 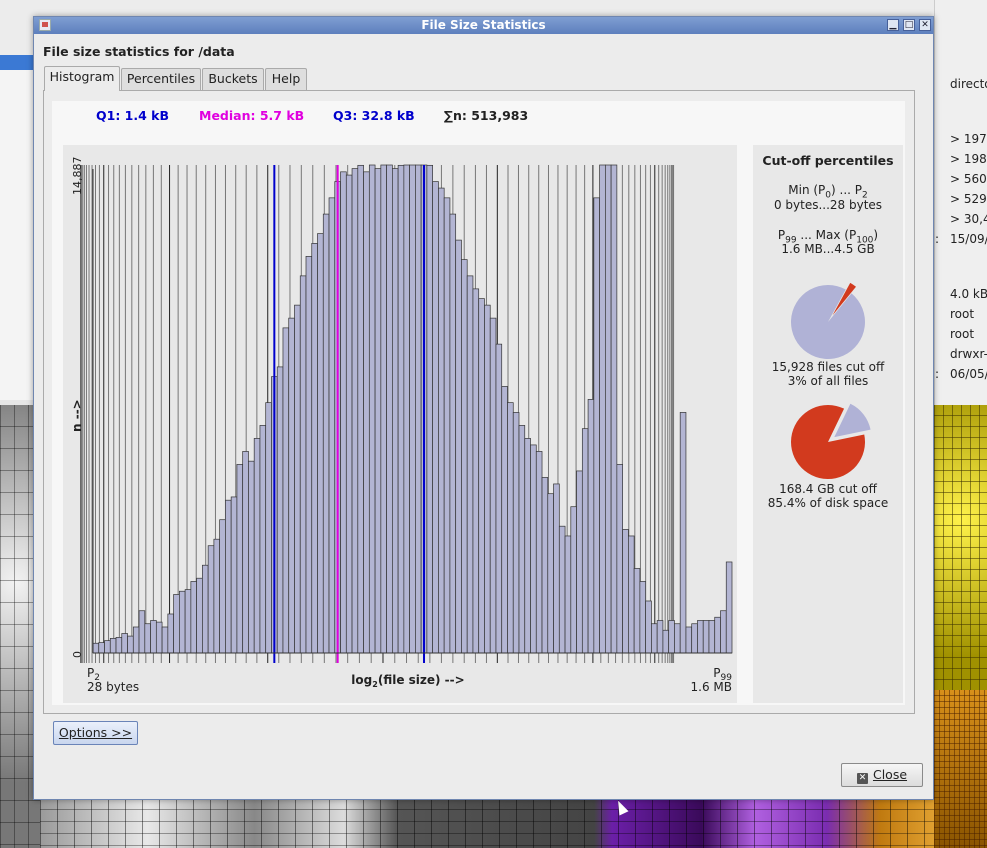 I want to click on tab-label: Histogram, so click(x=82, y=76).